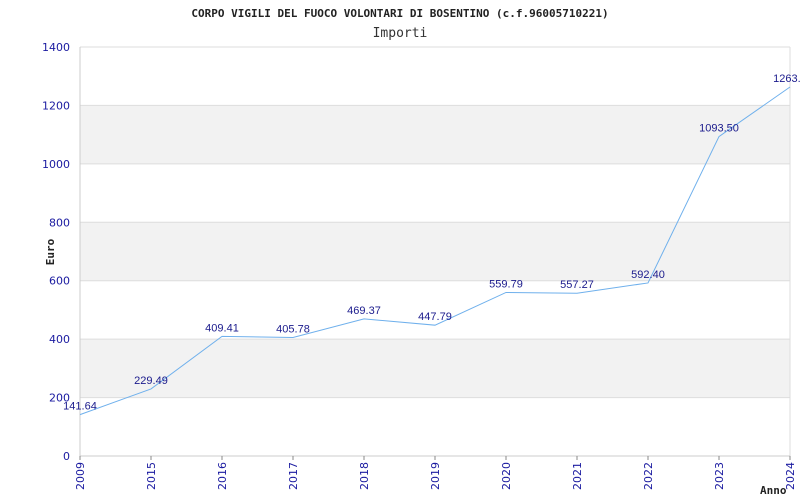 The width and height of the screenshot is (800, 500). What do you see at coordinates (648, 275) in the screenshot?
I see `data-label: 592.40` at bounding box center [648, 275].